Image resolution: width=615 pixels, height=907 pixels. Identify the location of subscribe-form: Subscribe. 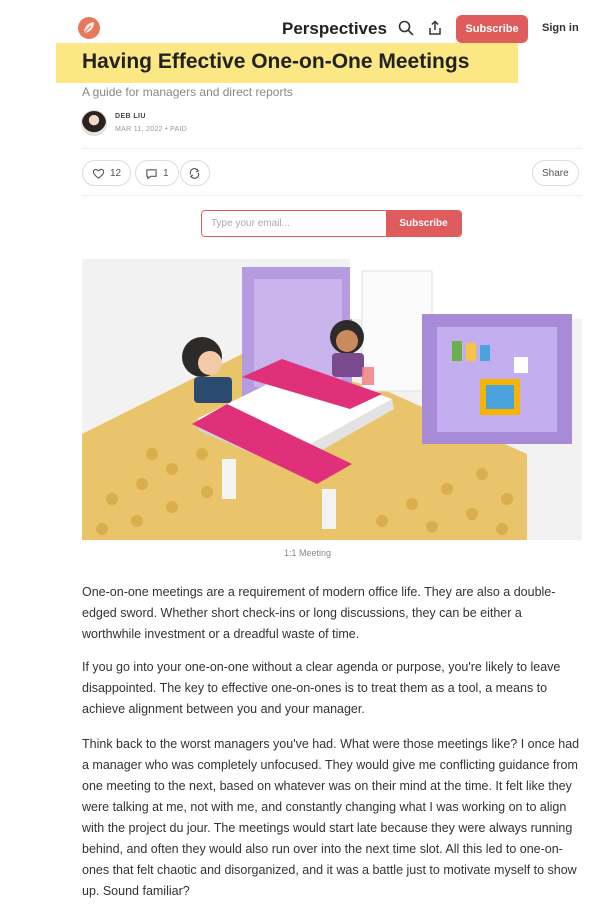
(331, 223).